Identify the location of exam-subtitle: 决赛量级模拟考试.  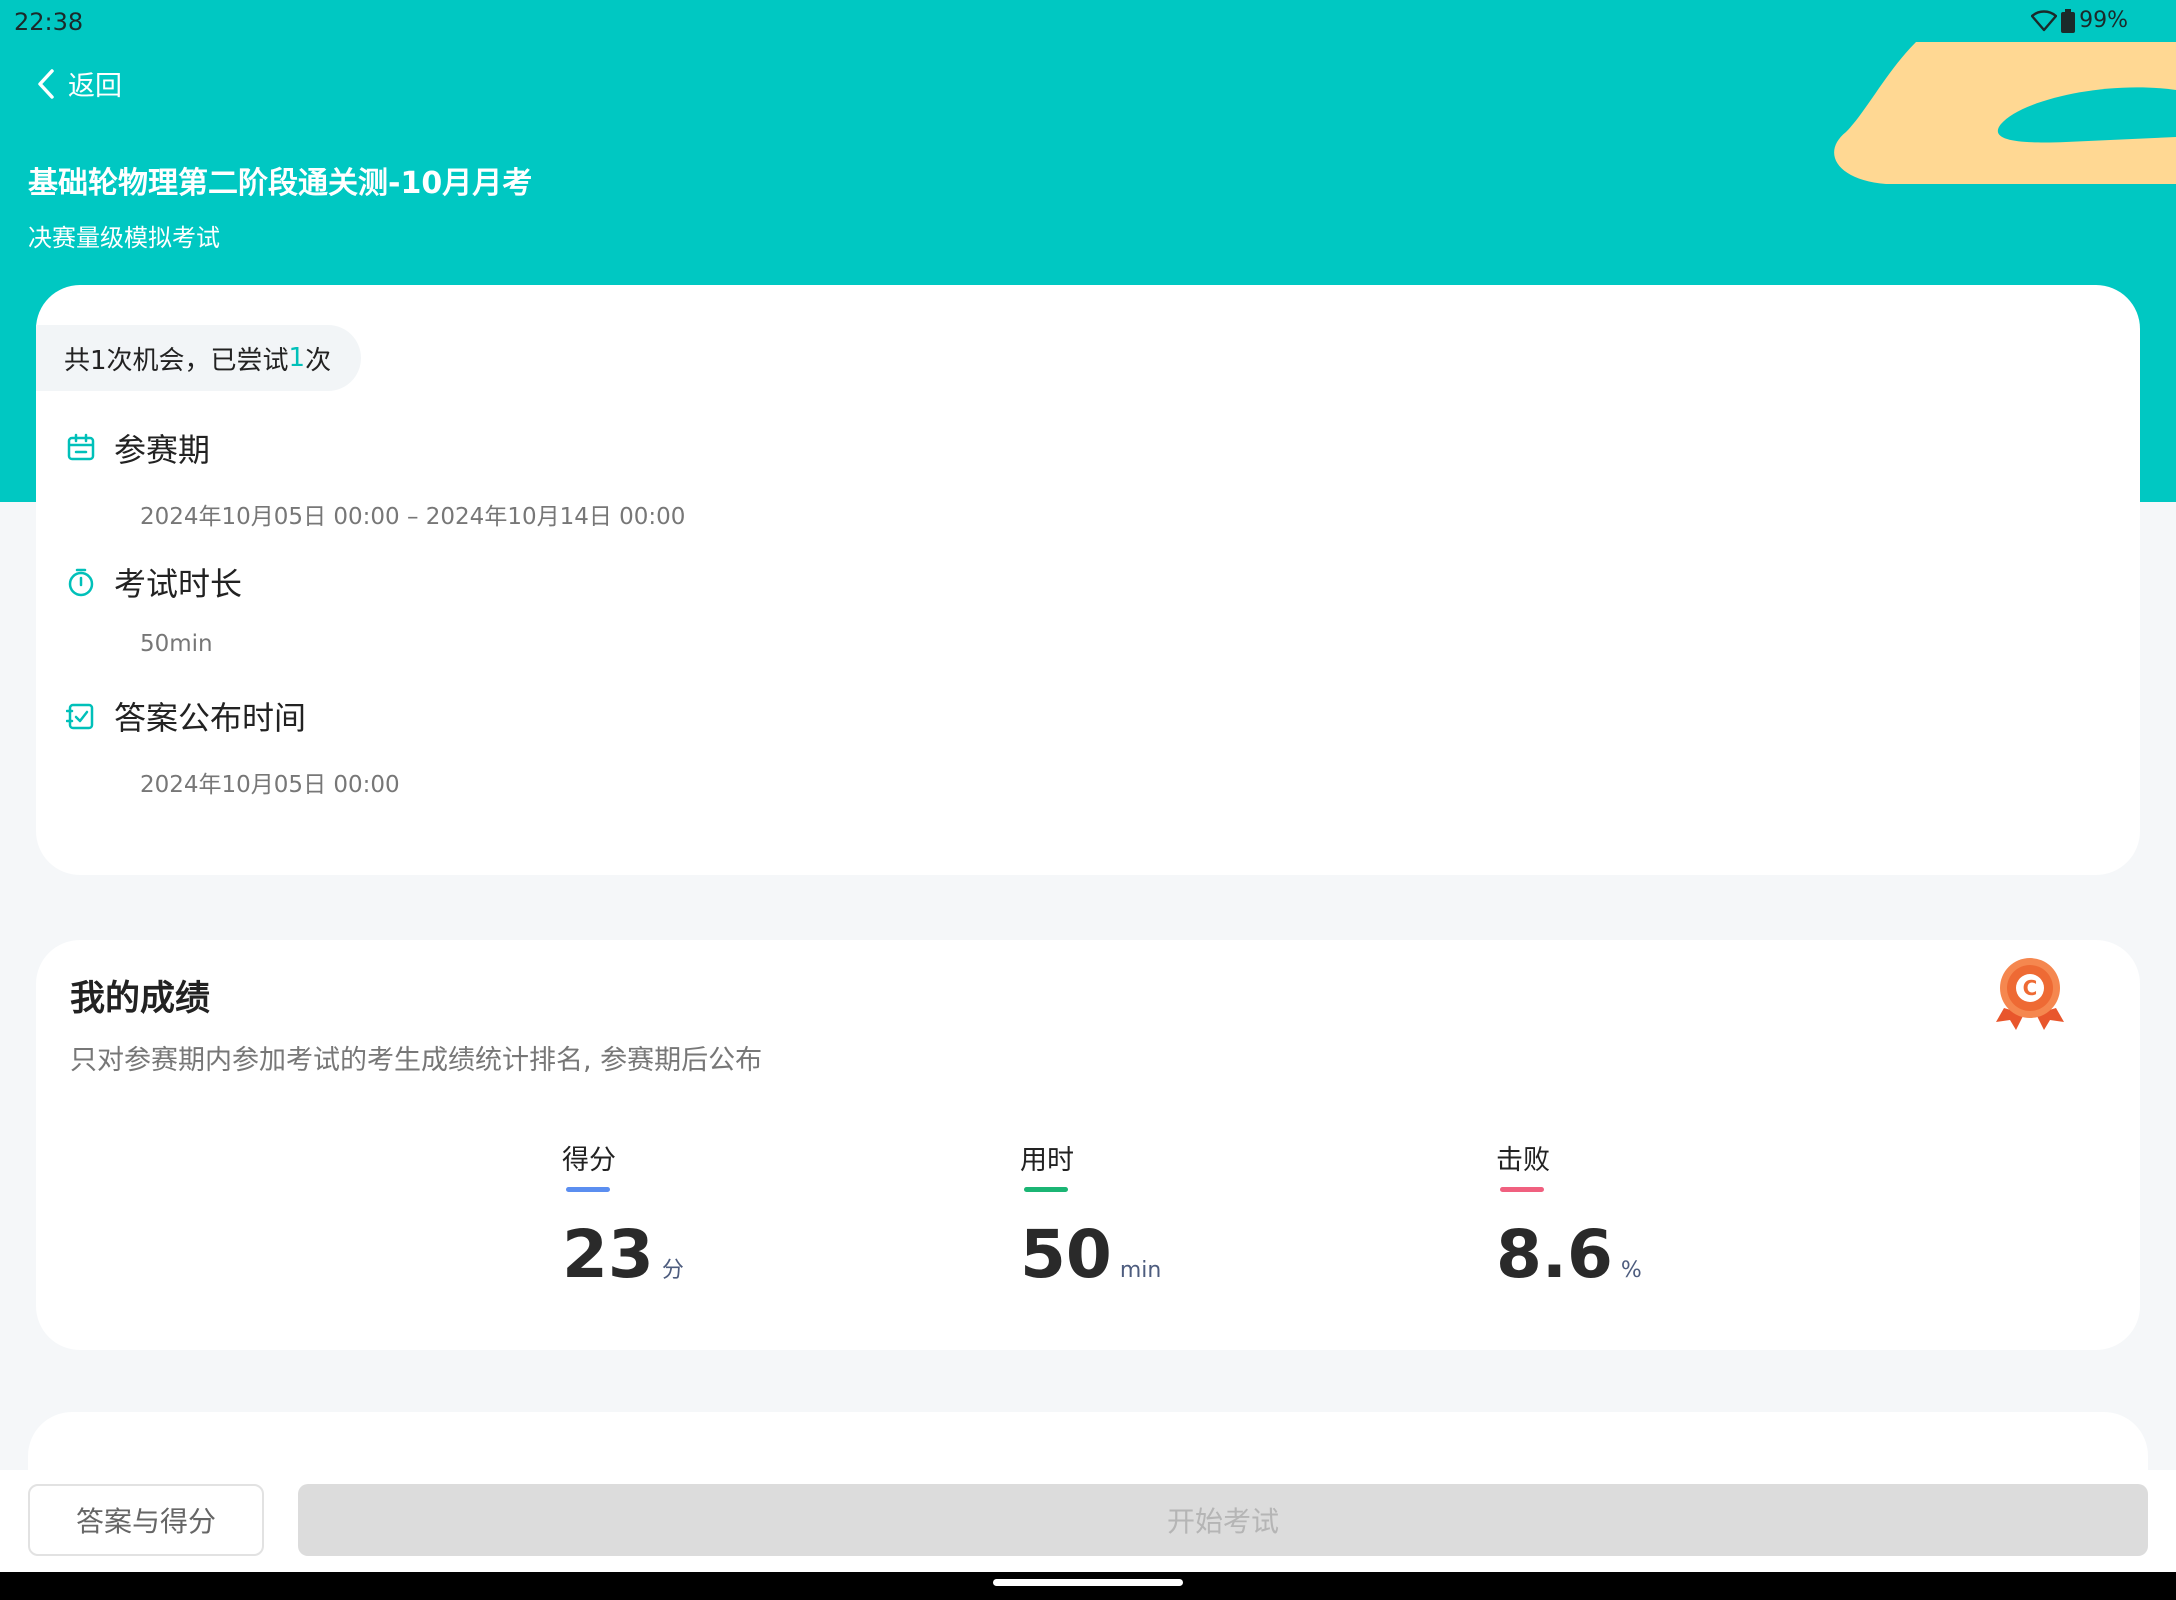
(124, 238).